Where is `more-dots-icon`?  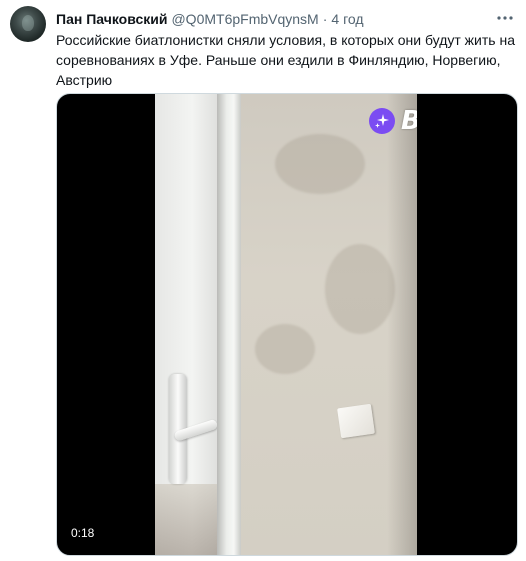 more-dots-icon is located at coordinates (505, 18).